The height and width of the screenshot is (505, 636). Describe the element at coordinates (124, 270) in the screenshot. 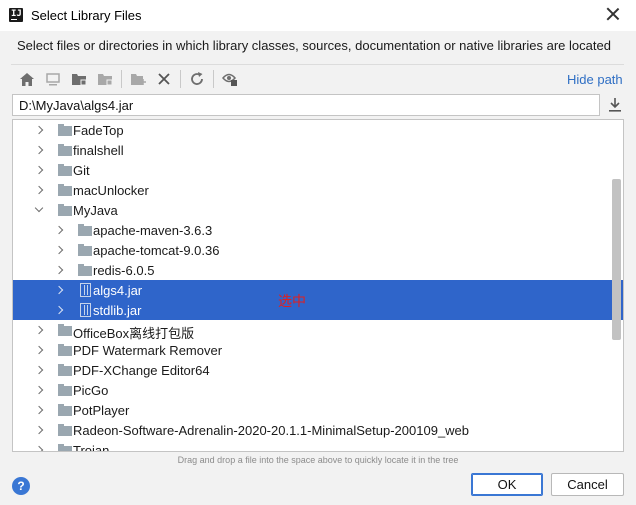

I see `tree-item-label: redis-6.0.5` at that location.